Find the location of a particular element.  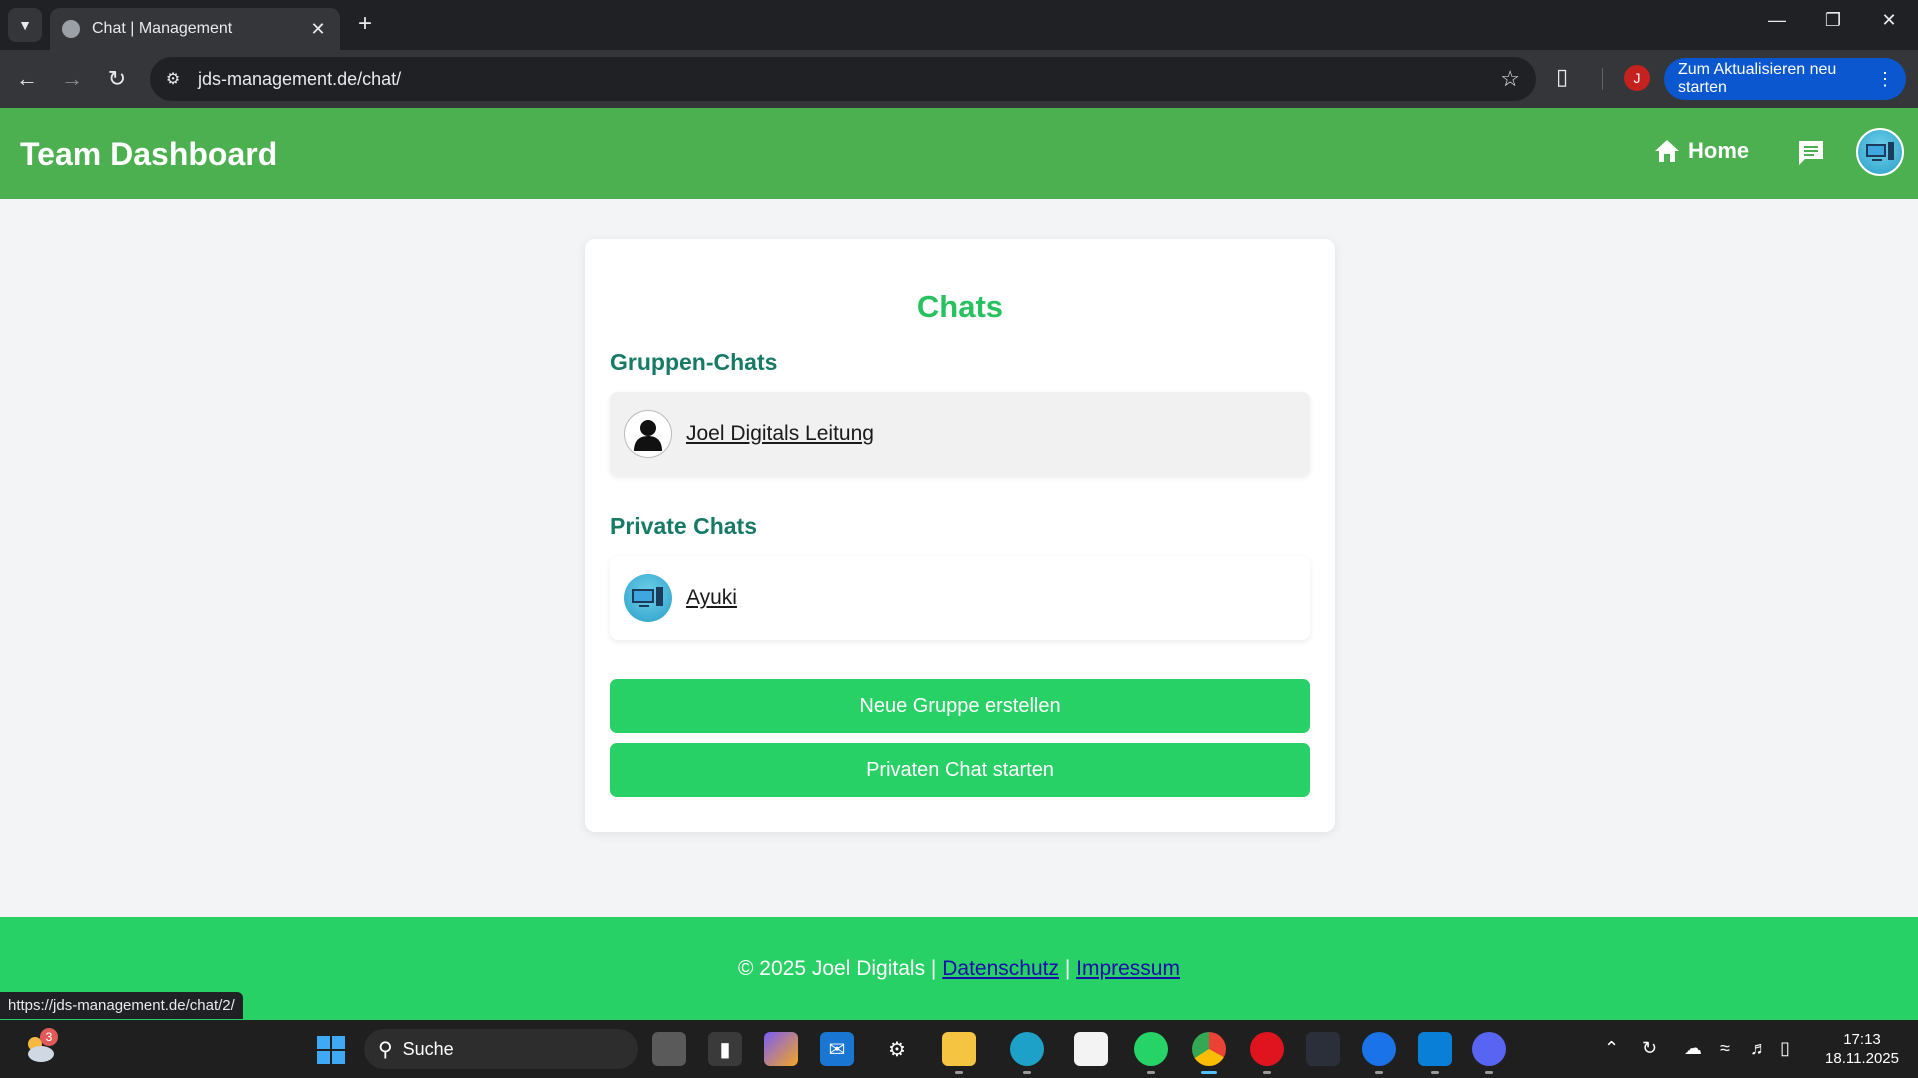

update-restart-label: Zum Aktualisieren neu starten is located at coordinates (1757, 78).